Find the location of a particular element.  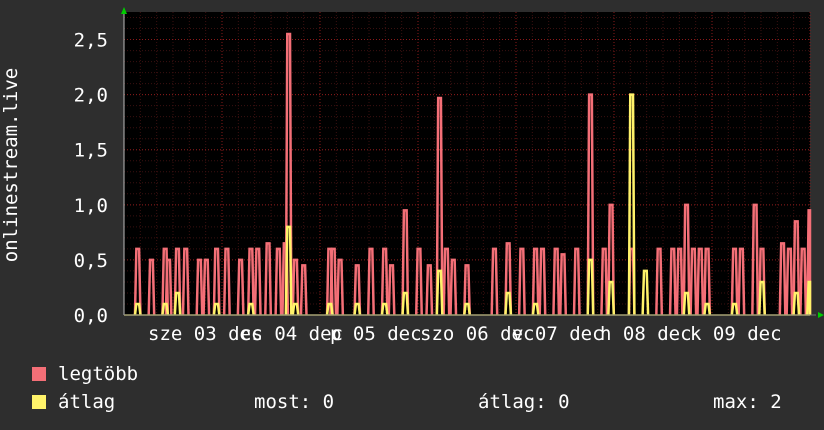

stat-max: max: 2 is located at coordinates (747, 402).